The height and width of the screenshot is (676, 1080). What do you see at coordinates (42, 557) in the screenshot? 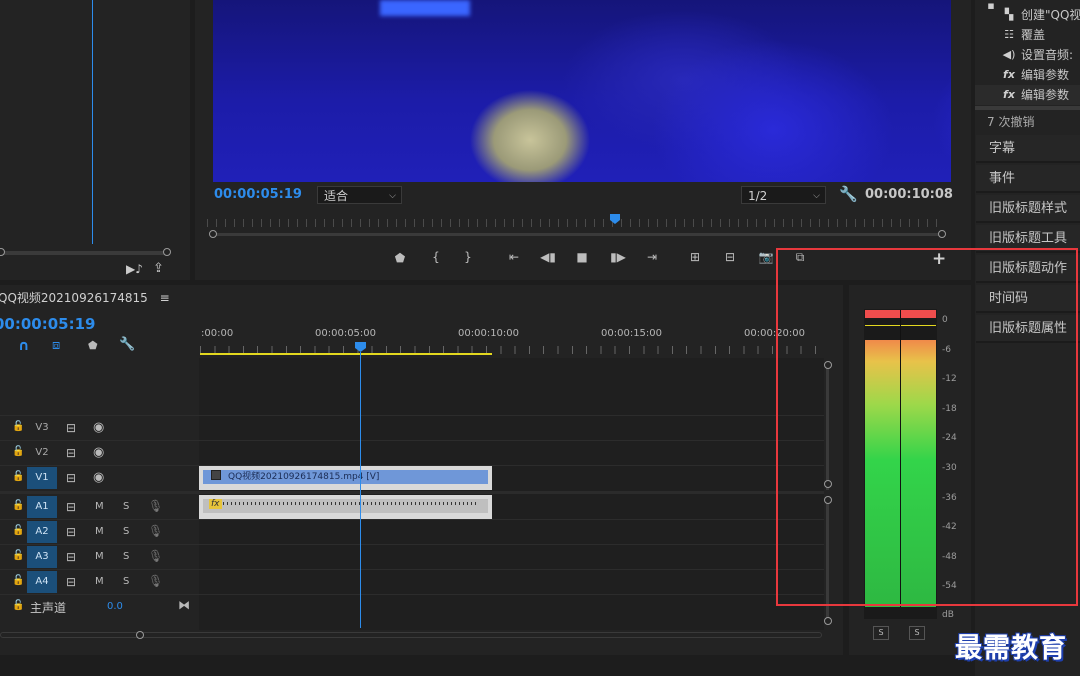
I see `track-label: A3` at bounding box center [42, 557].